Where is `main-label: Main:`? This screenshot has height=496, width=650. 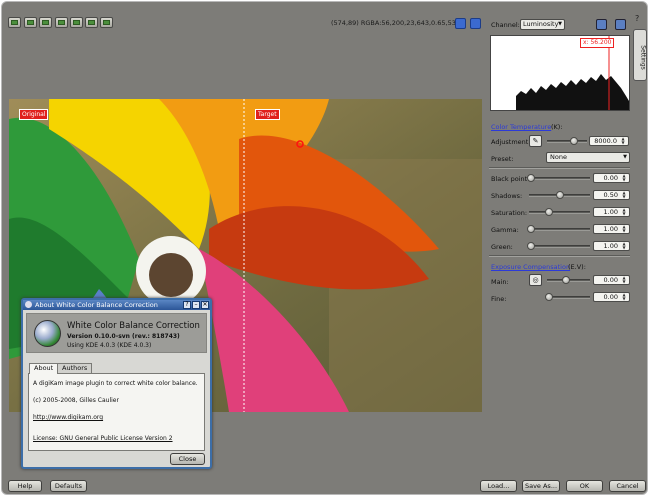 main-label: Main: is located at coordinates (500, 282).